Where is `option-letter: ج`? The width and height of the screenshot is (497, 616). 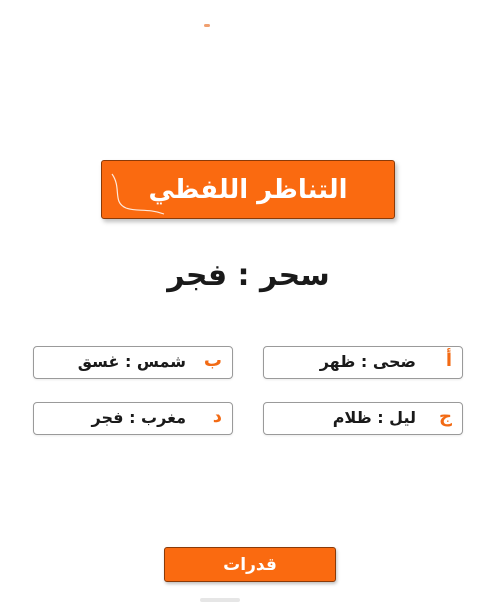 option-letter: ج is located at coordinates (445, 416).